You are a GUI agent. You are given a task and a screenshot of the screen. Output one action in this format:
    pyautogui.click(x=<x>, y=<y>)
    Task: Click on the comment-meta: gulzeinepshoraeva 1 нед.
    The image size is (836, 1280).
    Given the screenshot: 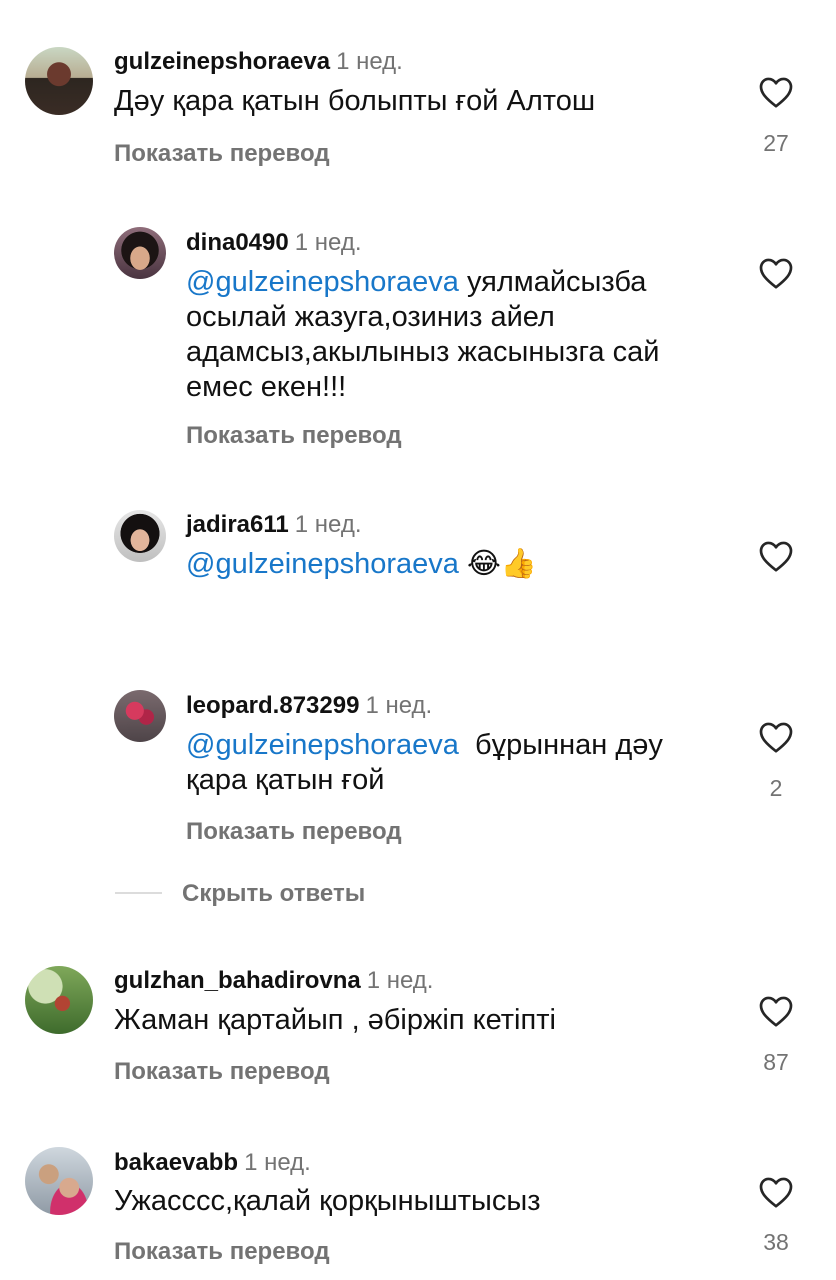 What is the action you would take?
    pyautogui.click(x=258, y=62)
    